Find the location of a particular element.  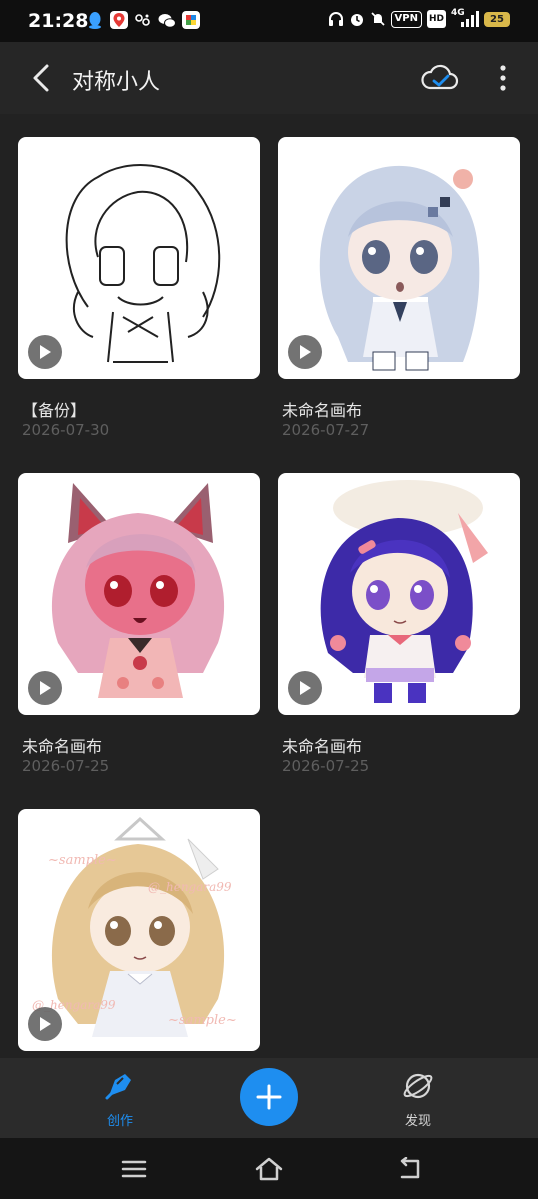

artwork-name: 【备份】 is located at coordinates (54, 410).